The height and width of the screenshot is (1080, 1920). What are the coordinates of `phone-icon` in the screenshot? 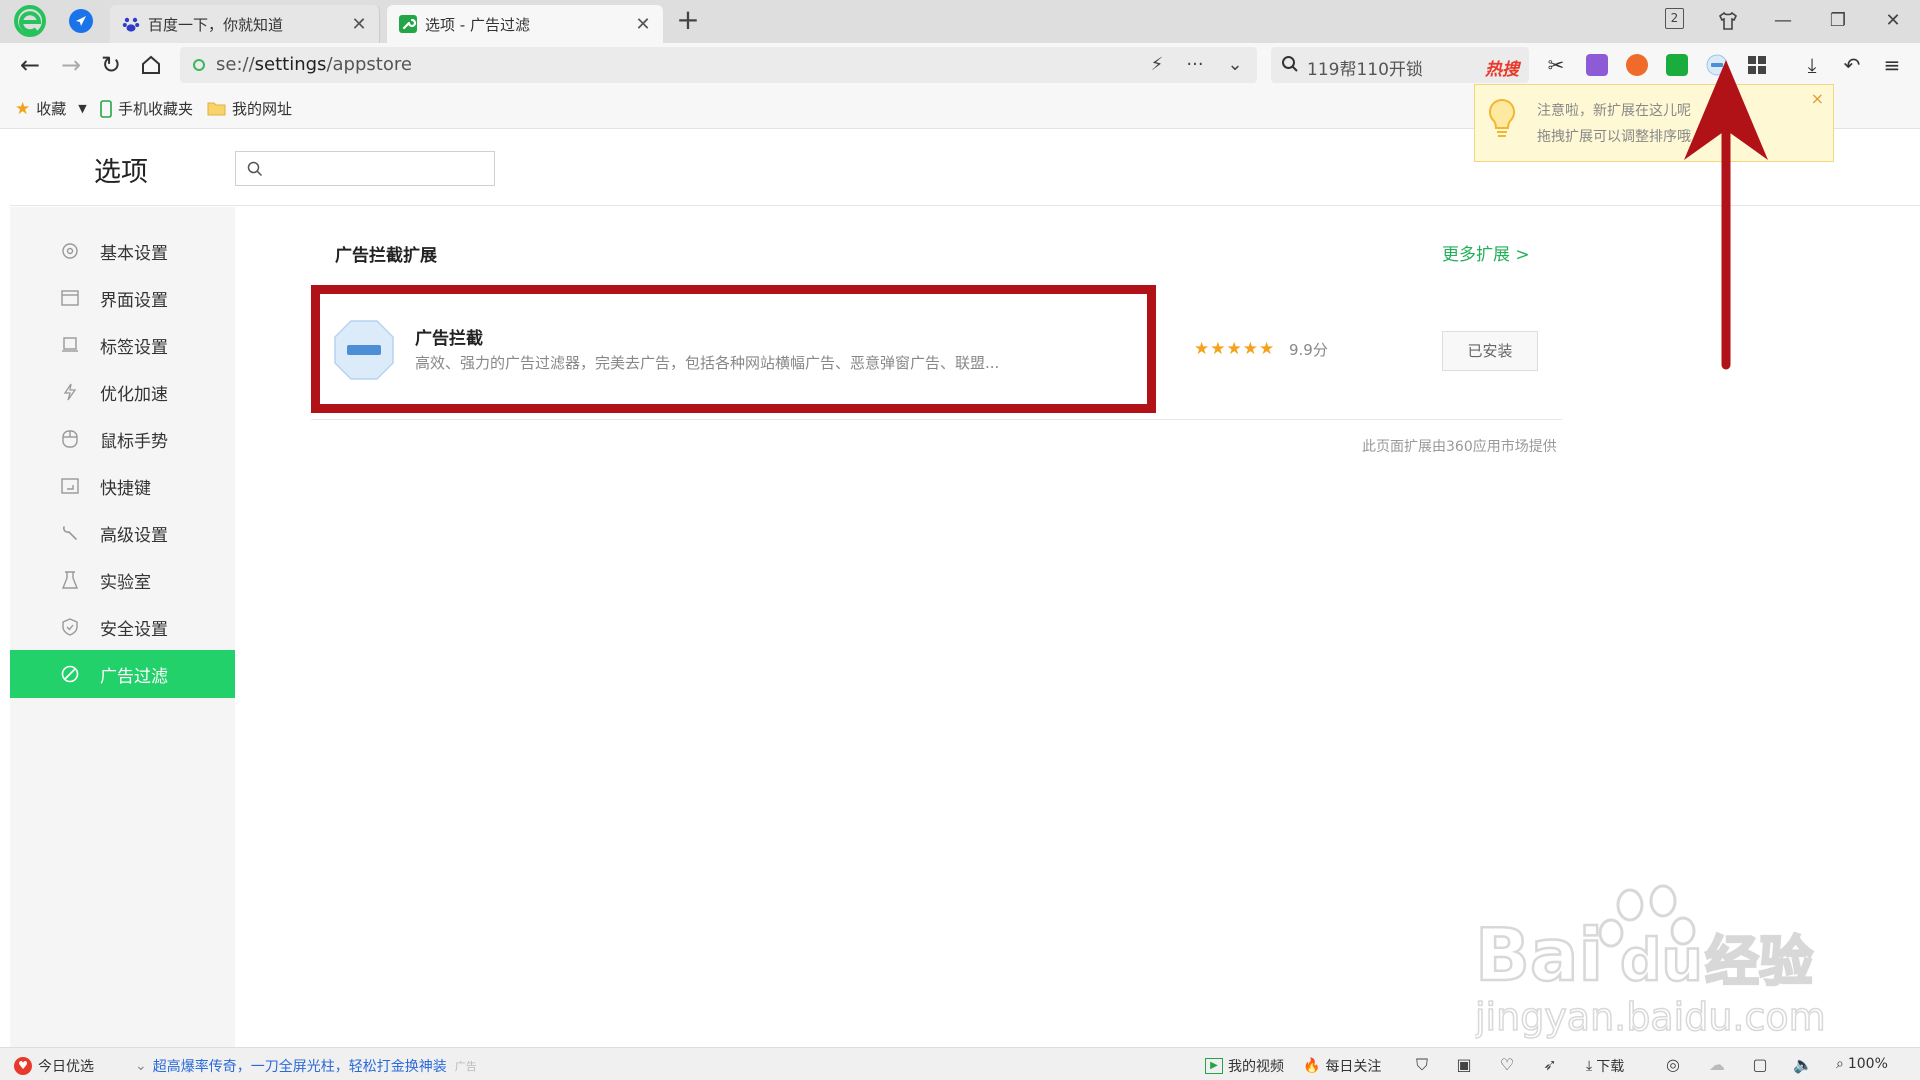 It's located at (106, 108).